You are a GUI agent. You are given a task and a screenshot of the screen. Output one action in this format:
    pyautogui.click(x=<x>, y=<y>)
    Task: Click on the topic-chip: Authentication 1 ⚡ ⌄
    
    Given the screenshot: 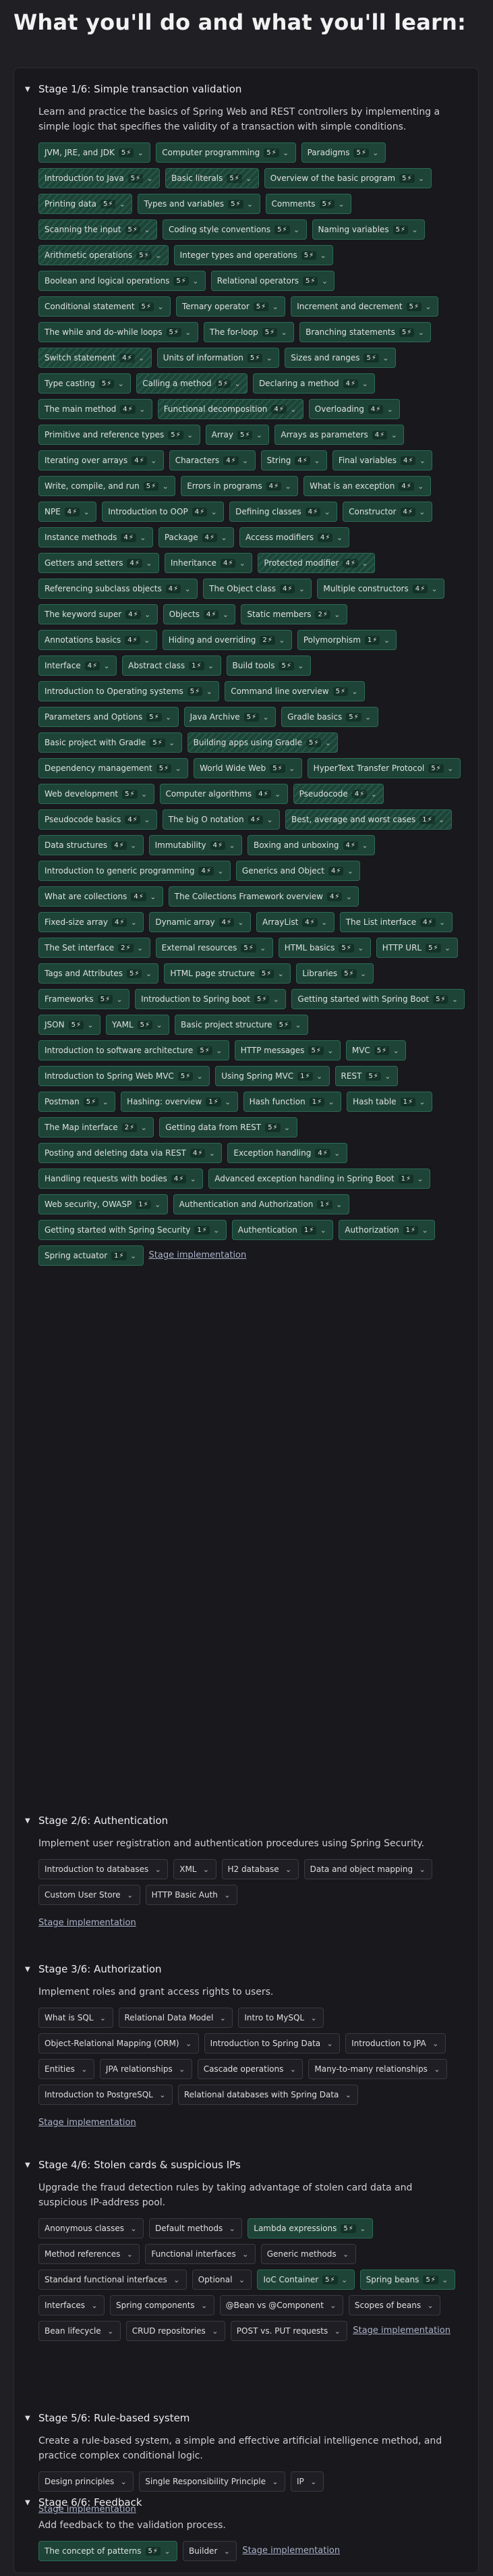 What is the action you would take?
    pyautogui.click(x=282, y=1230)
    